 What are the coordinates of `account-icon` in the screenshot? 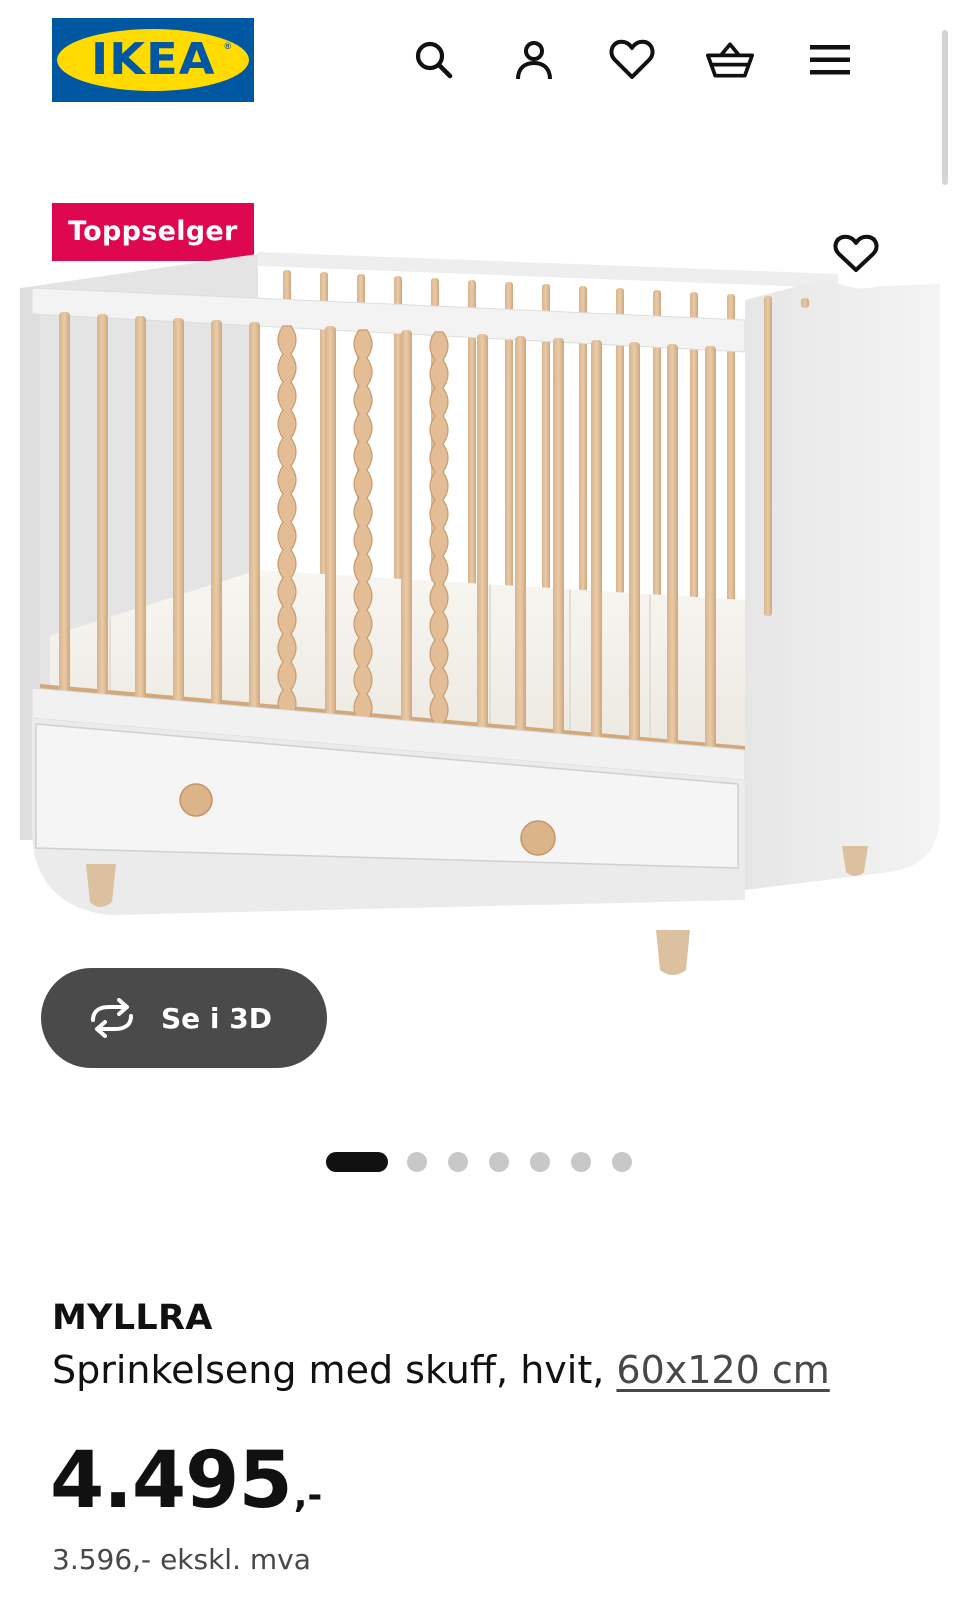 It's located at (534, 60).